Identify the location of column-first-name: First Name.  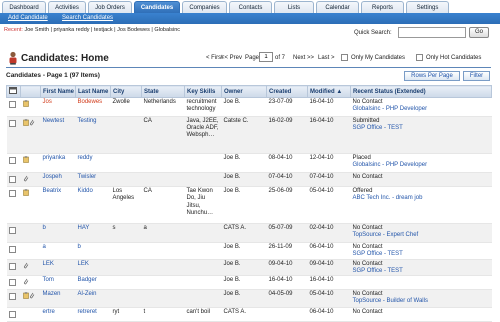
(58, 91).